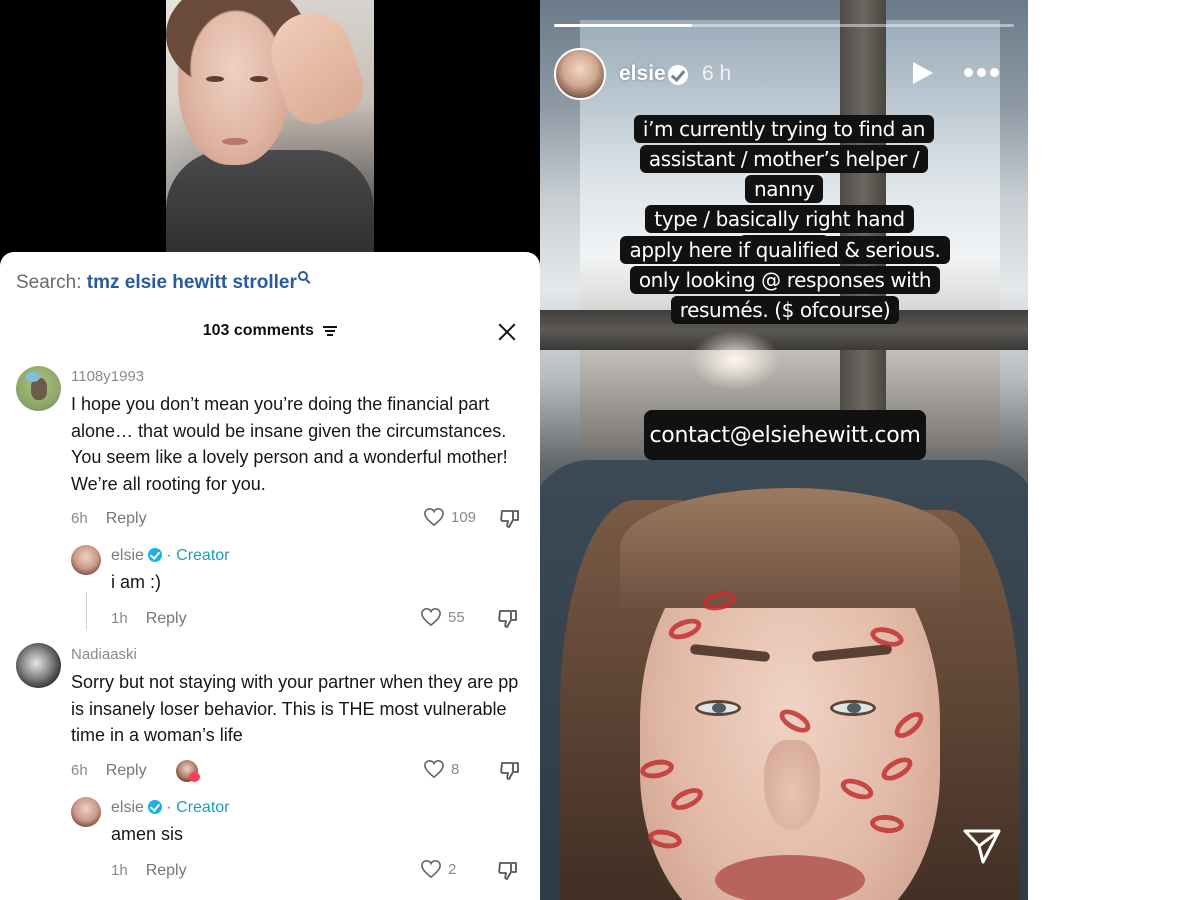 This screenshot has height=900, width=1200. Describe the element at coordinates (147, 834) in the screenshot. I see `reply-text: amen sis` at that location.